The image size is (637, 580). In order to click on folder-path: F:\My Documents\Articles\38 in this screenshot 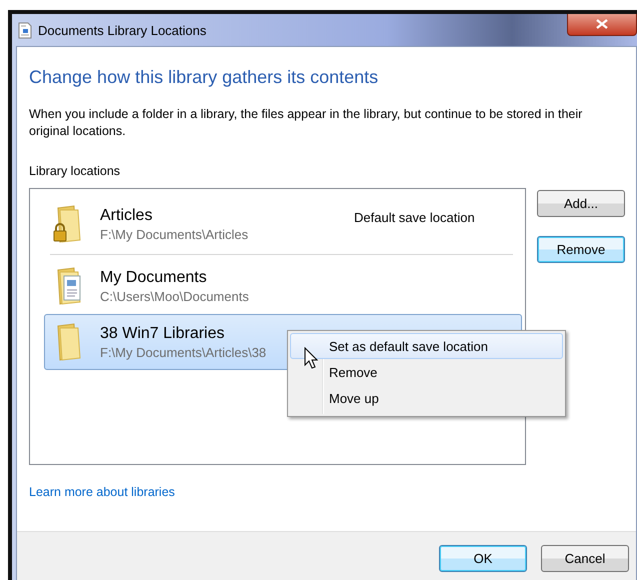, I will do `click(183, 352)`.